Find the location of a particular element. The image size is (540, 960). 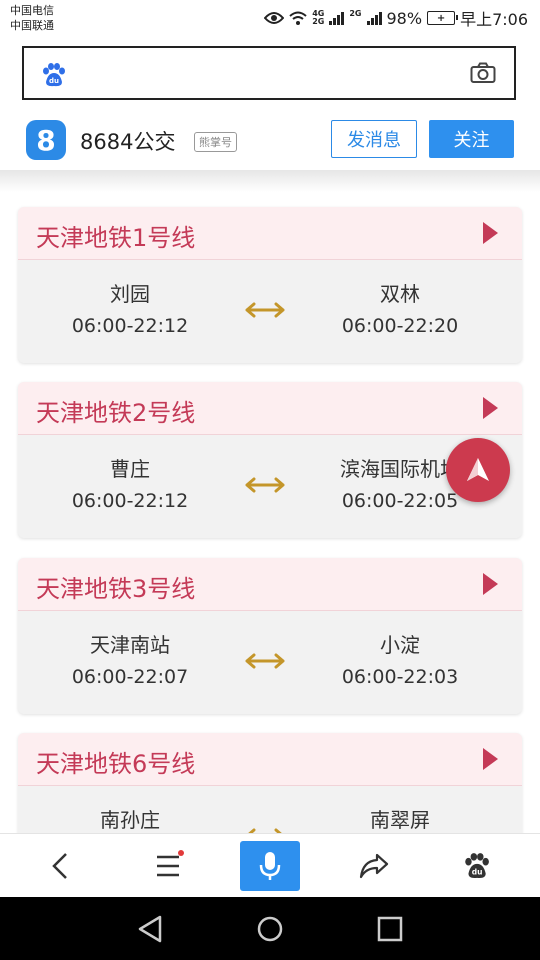

send-message-button: 发消息 is located at coordinates (374, 139).